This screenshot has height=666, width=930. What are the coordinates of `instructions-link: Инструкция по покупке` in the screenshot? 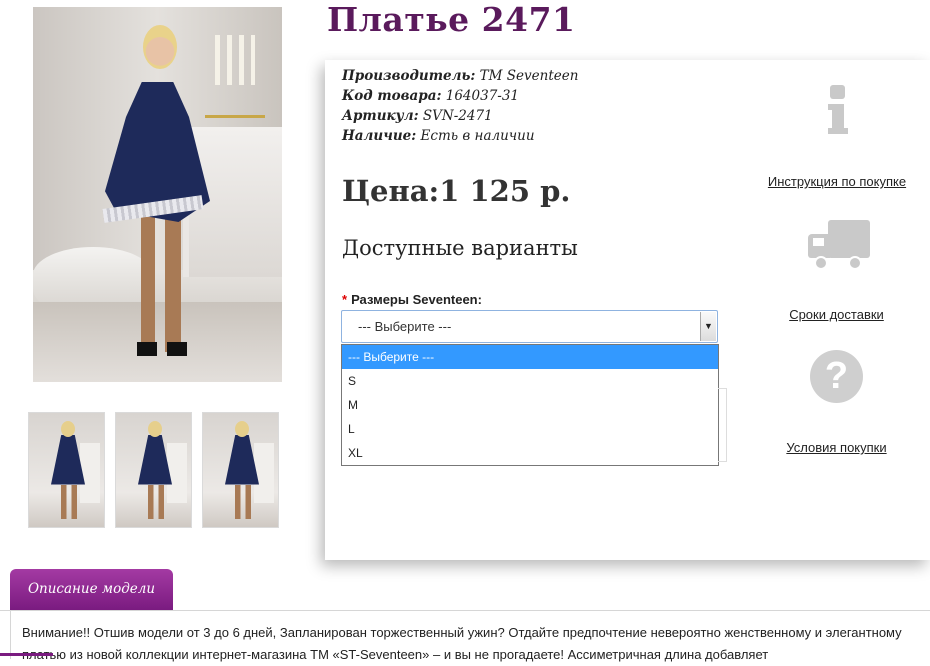 It's located at (837, 181).